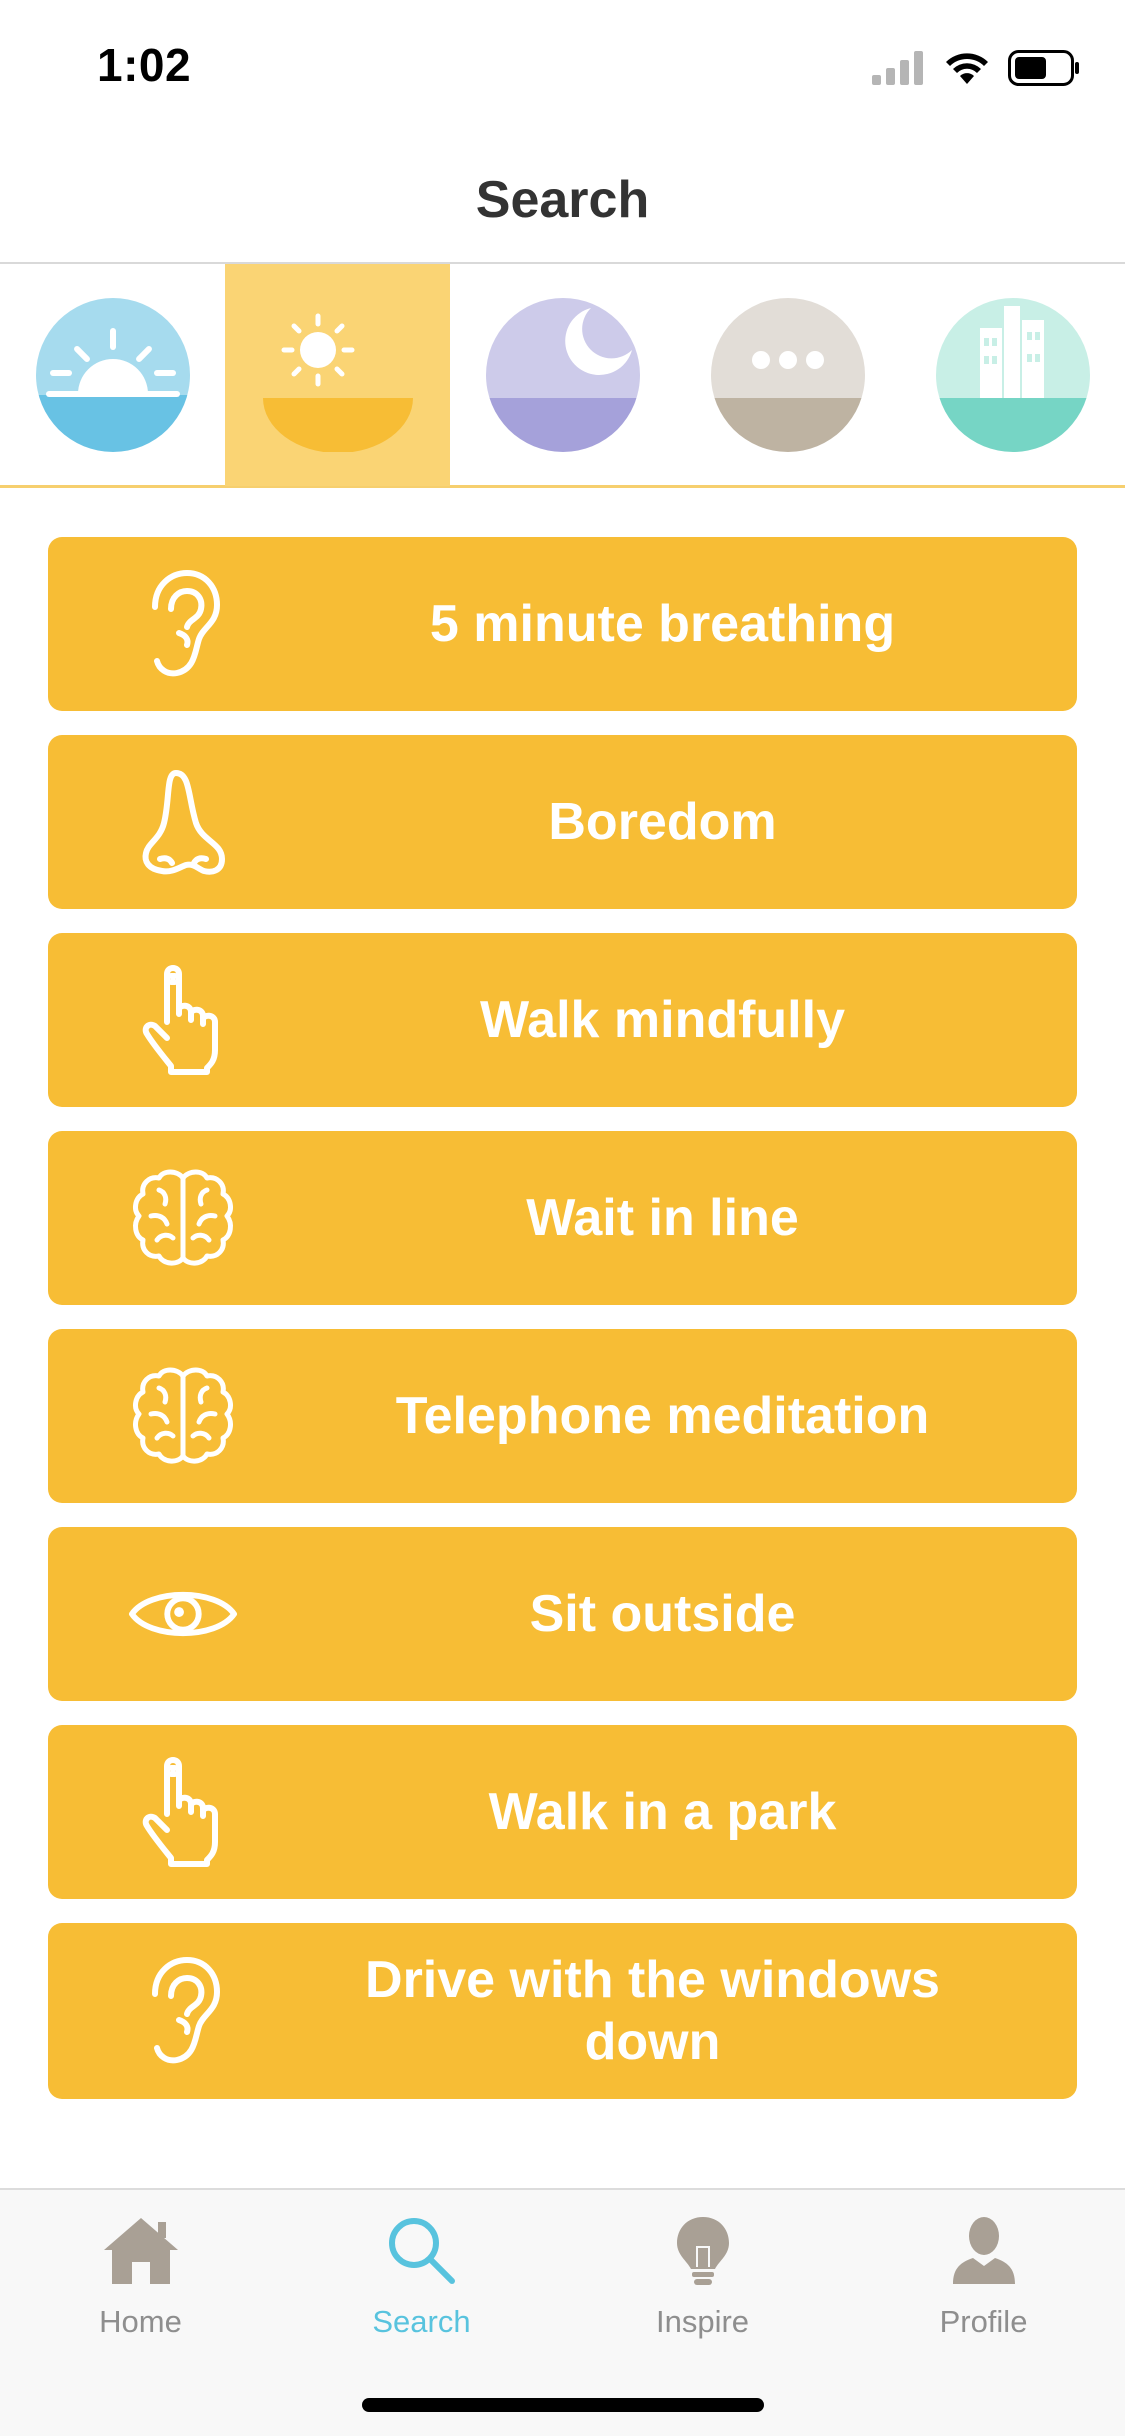 This screenshot has height=2436, width=1125. I want to click on moon-icon, so click(562, 375).